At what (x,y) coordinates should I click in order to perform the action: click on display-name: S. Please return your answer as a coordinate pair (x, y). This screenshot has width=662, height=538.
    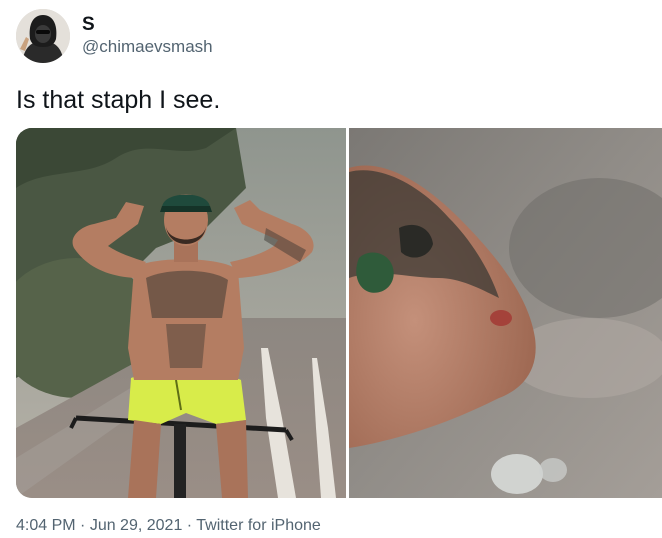
    Looking at the image, I should click on (147, 25).